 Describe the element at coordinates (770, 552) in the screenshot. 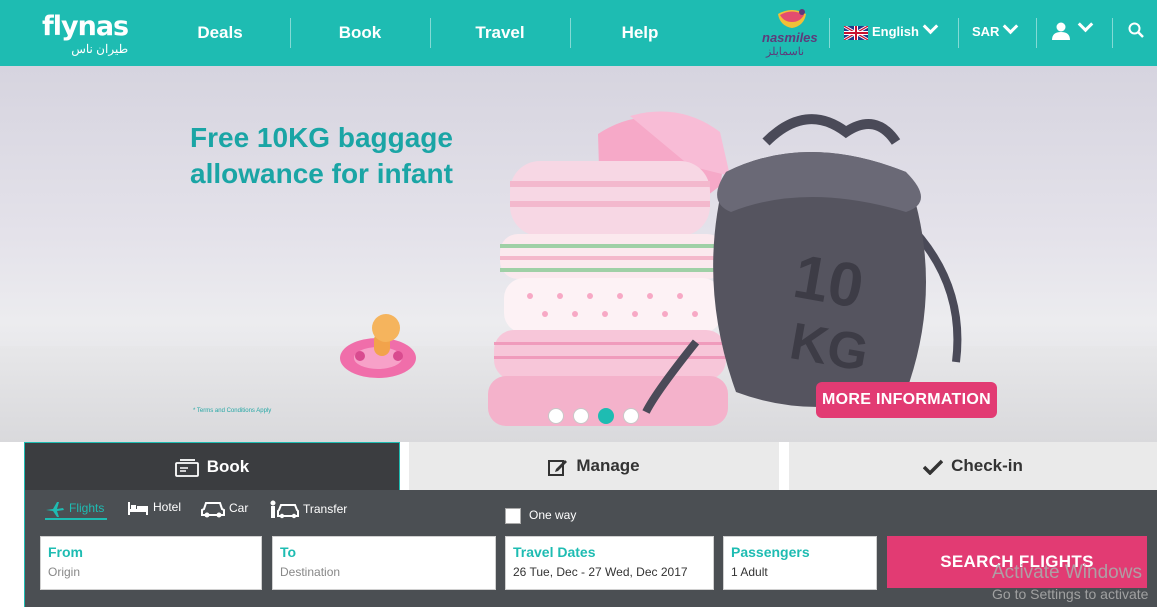

I see `passengers-label: Passengers` at that location.